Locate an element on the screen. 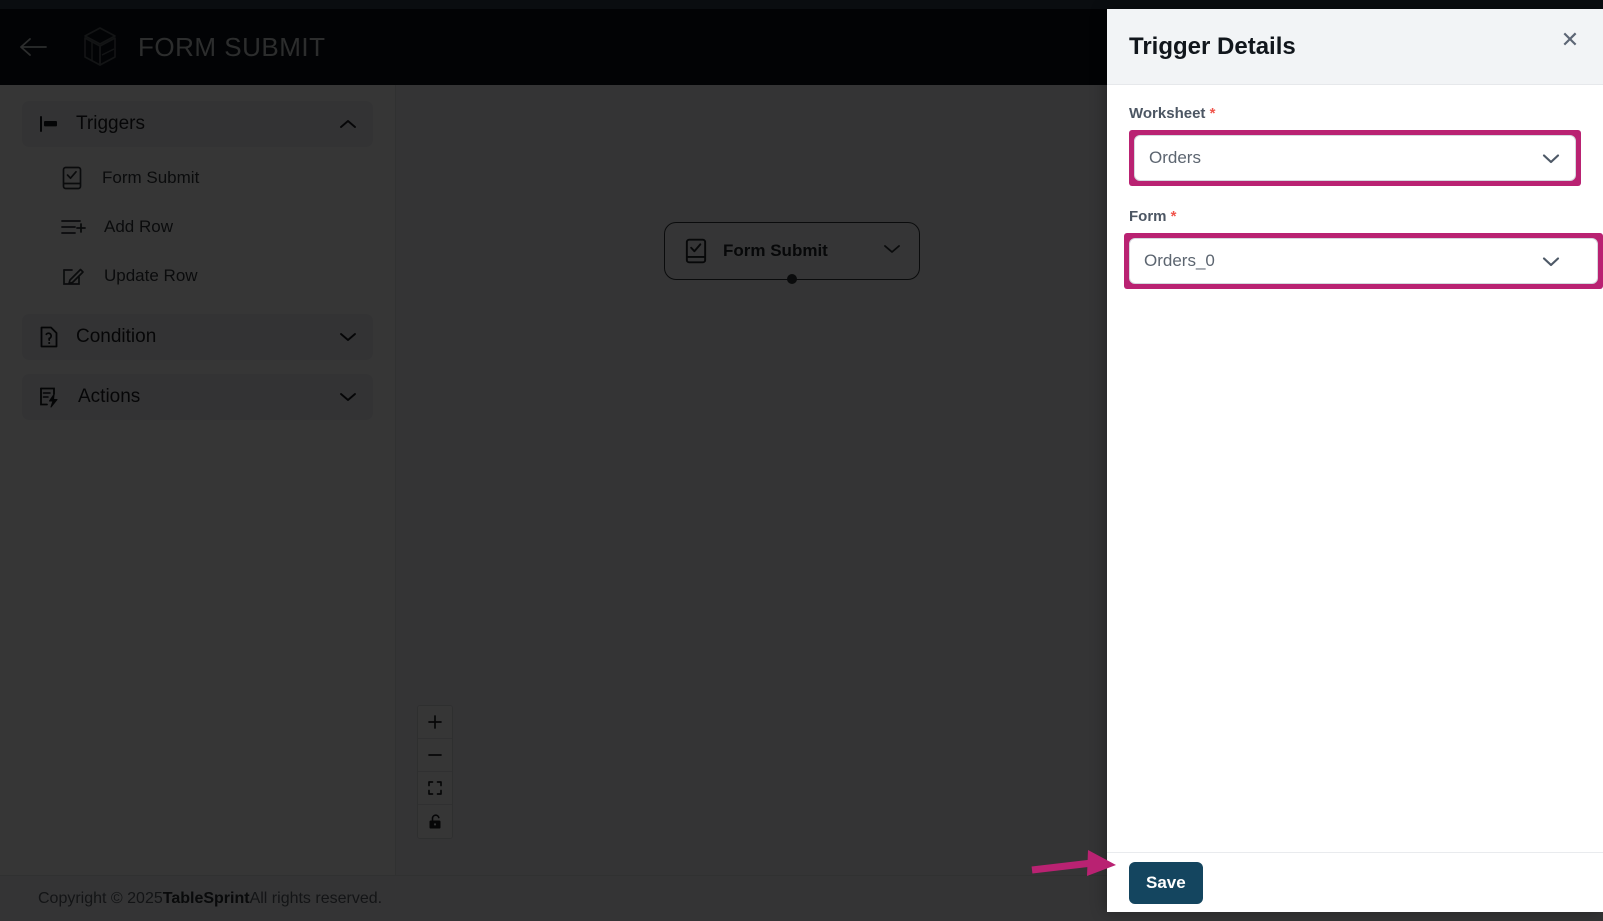 This screenshot has width=1603, height=921. sidebar-group-label: Triggers is located at coordinates (110, 123).